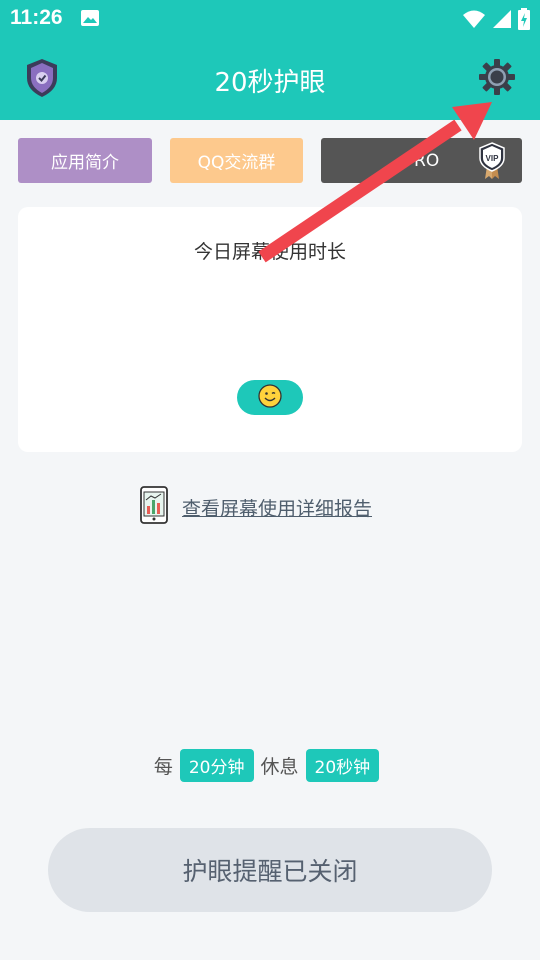  What do you see at coordinates (497, 79) in the screenshot?
I see `gear-icon` at bounding box center [497, 79].